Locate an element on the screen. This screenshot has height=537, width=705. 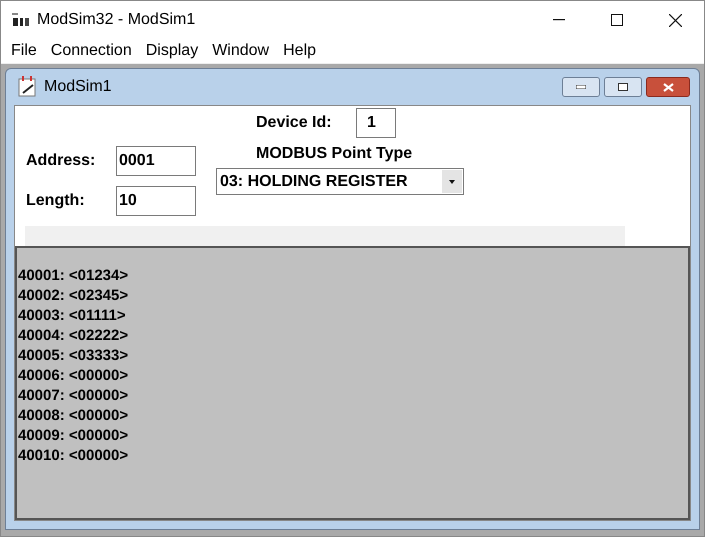
window-title: ModSim32 - ModSim1 is located at coordinates (116, 20).